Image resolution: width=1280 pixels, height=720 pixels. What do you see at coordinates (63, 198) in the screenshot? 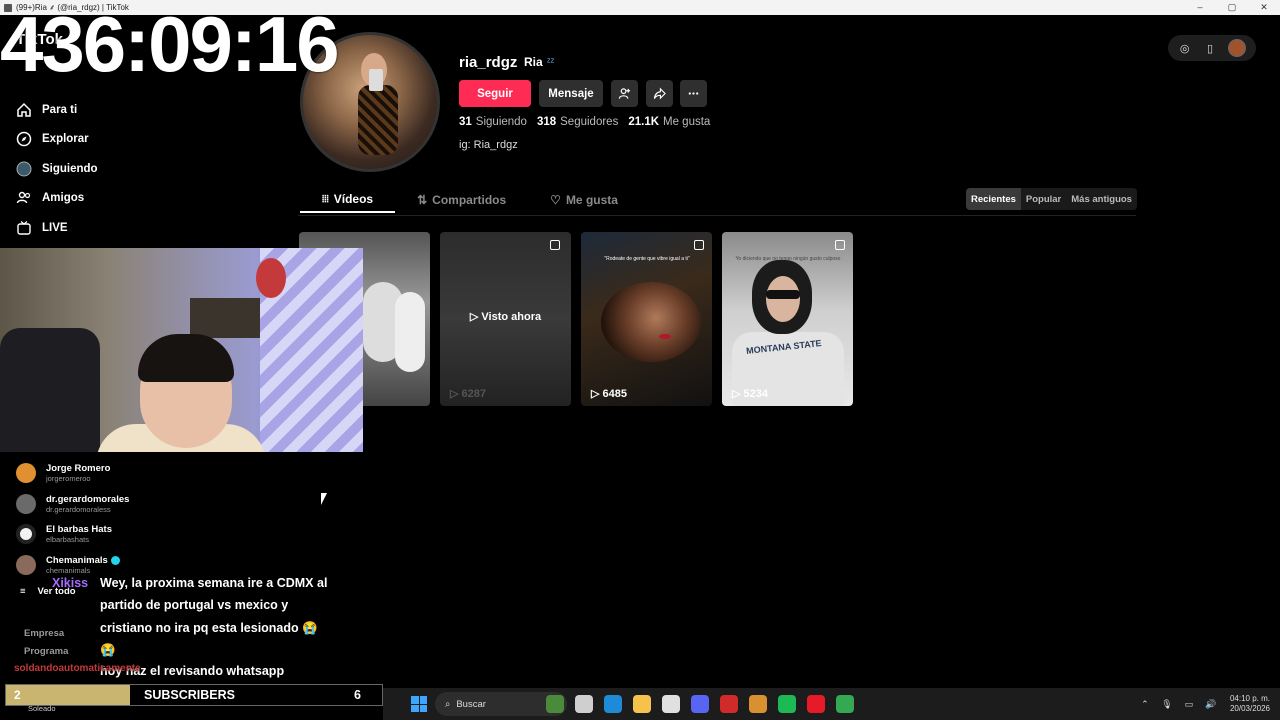
I see `sidebar-item-label: Amigos` at bounding box center [63, 198].